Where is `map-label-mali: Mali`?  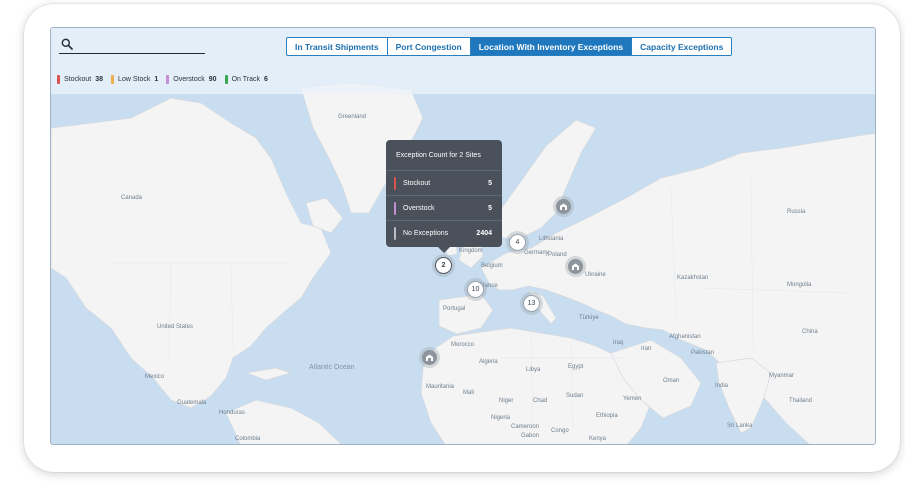
map-label-mali: Mali is located at coordinates (469, 393).